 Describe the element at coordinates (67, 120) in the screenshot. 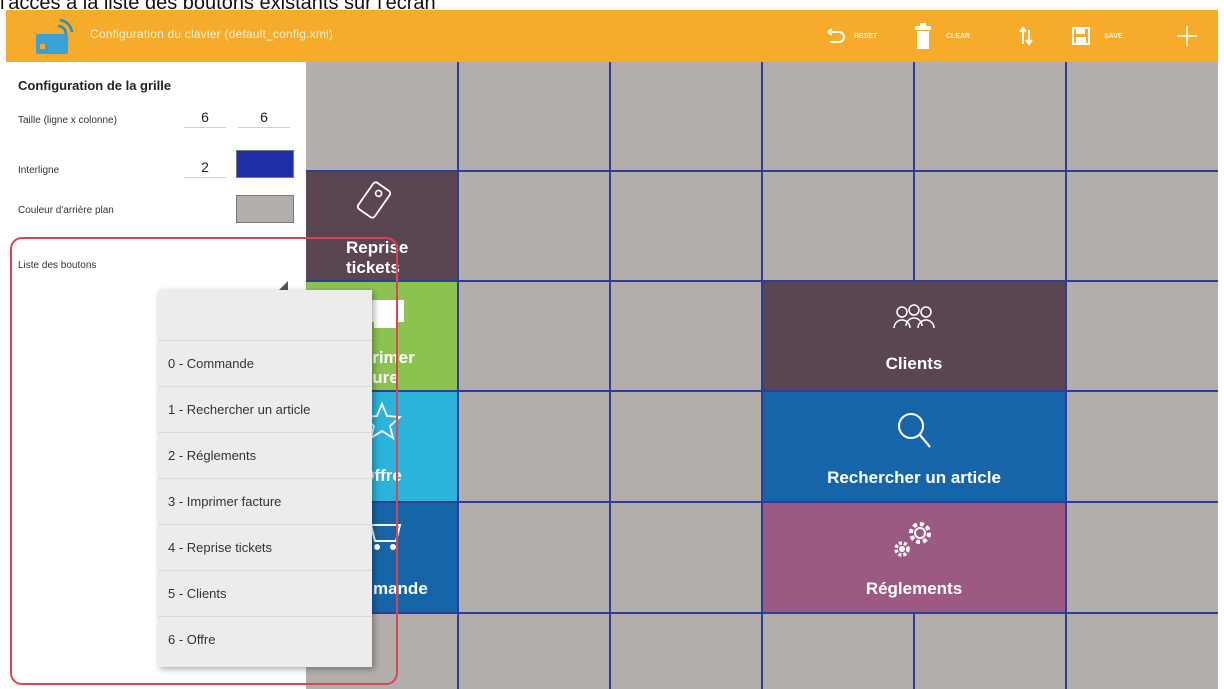

I see `size-label: Taille (ligne x colonne)` at that location.